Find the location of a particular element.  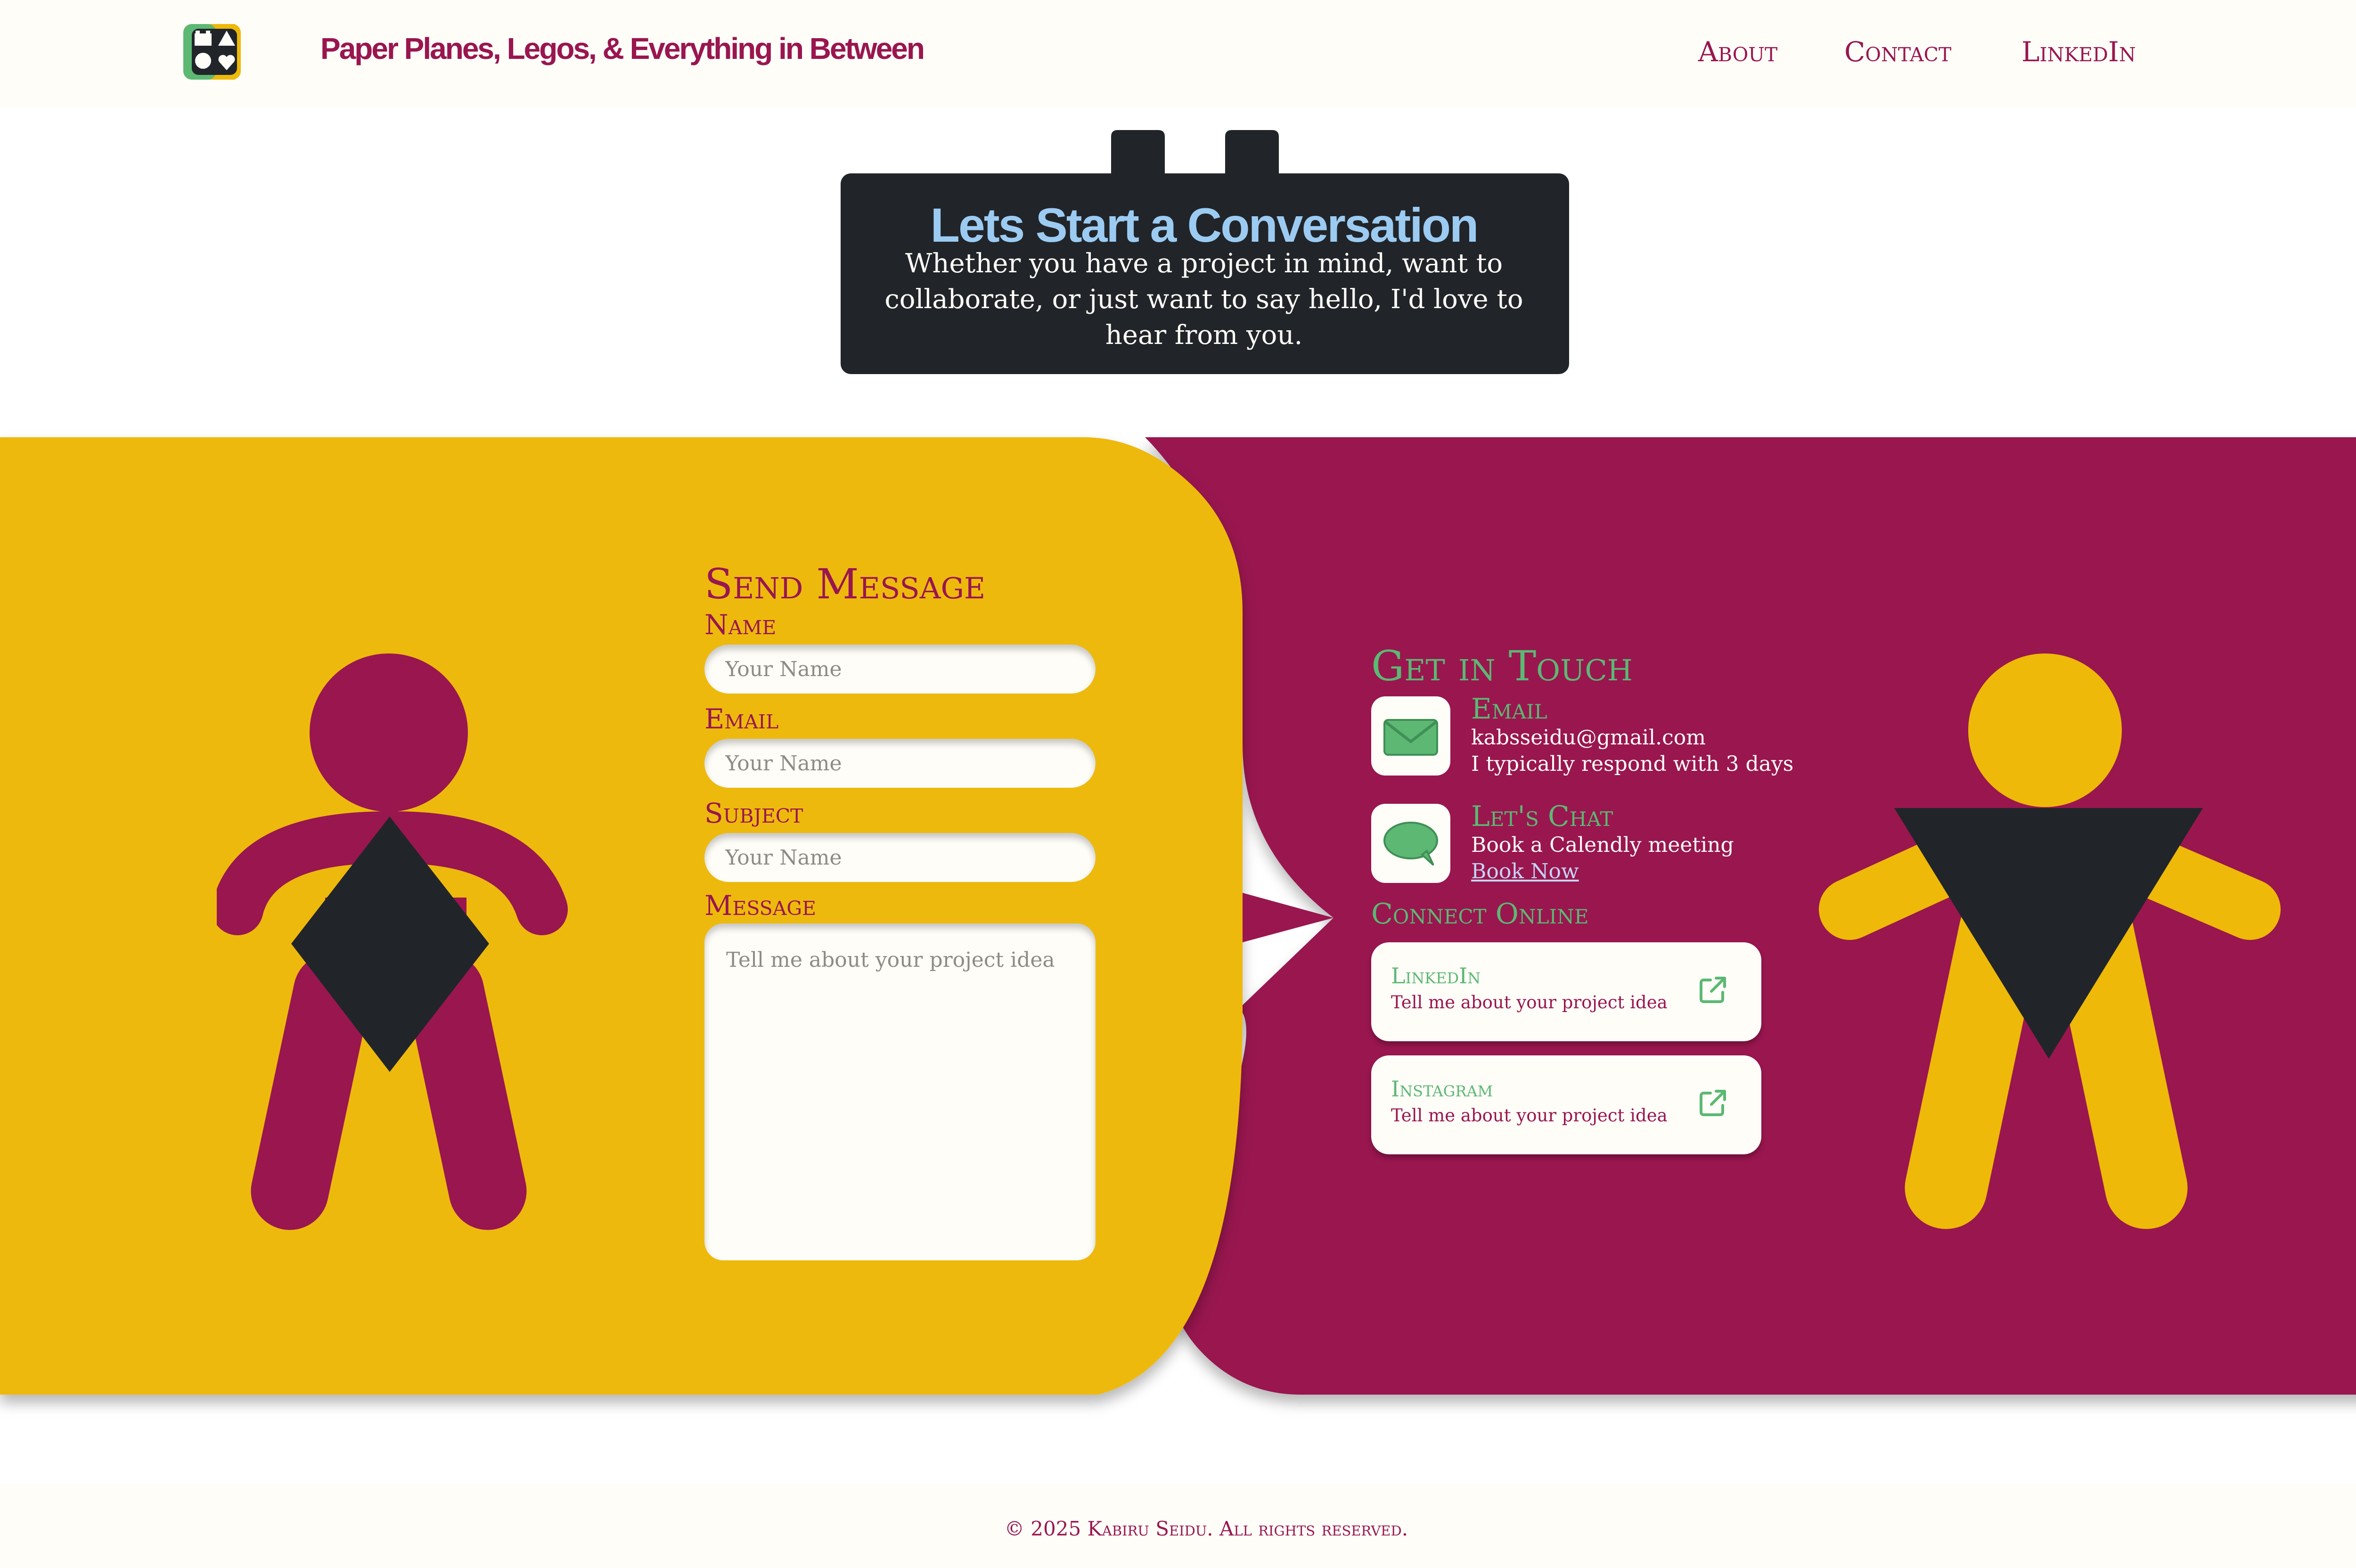

email-label: Email is located at coordinates (741, 719).